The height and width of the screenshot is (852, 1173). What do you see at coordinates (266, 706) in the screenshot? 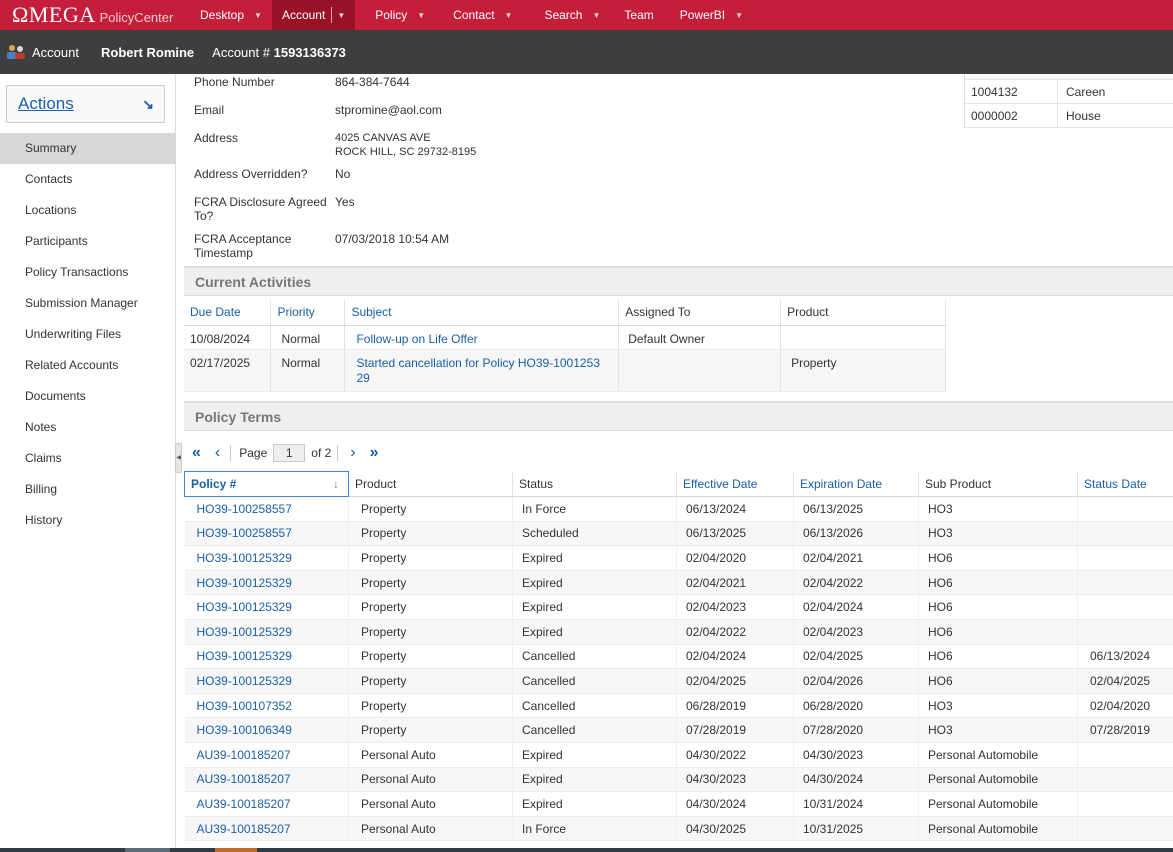
I see `policy-number-link: HO39-100107352` at bounding box center [266, 706].